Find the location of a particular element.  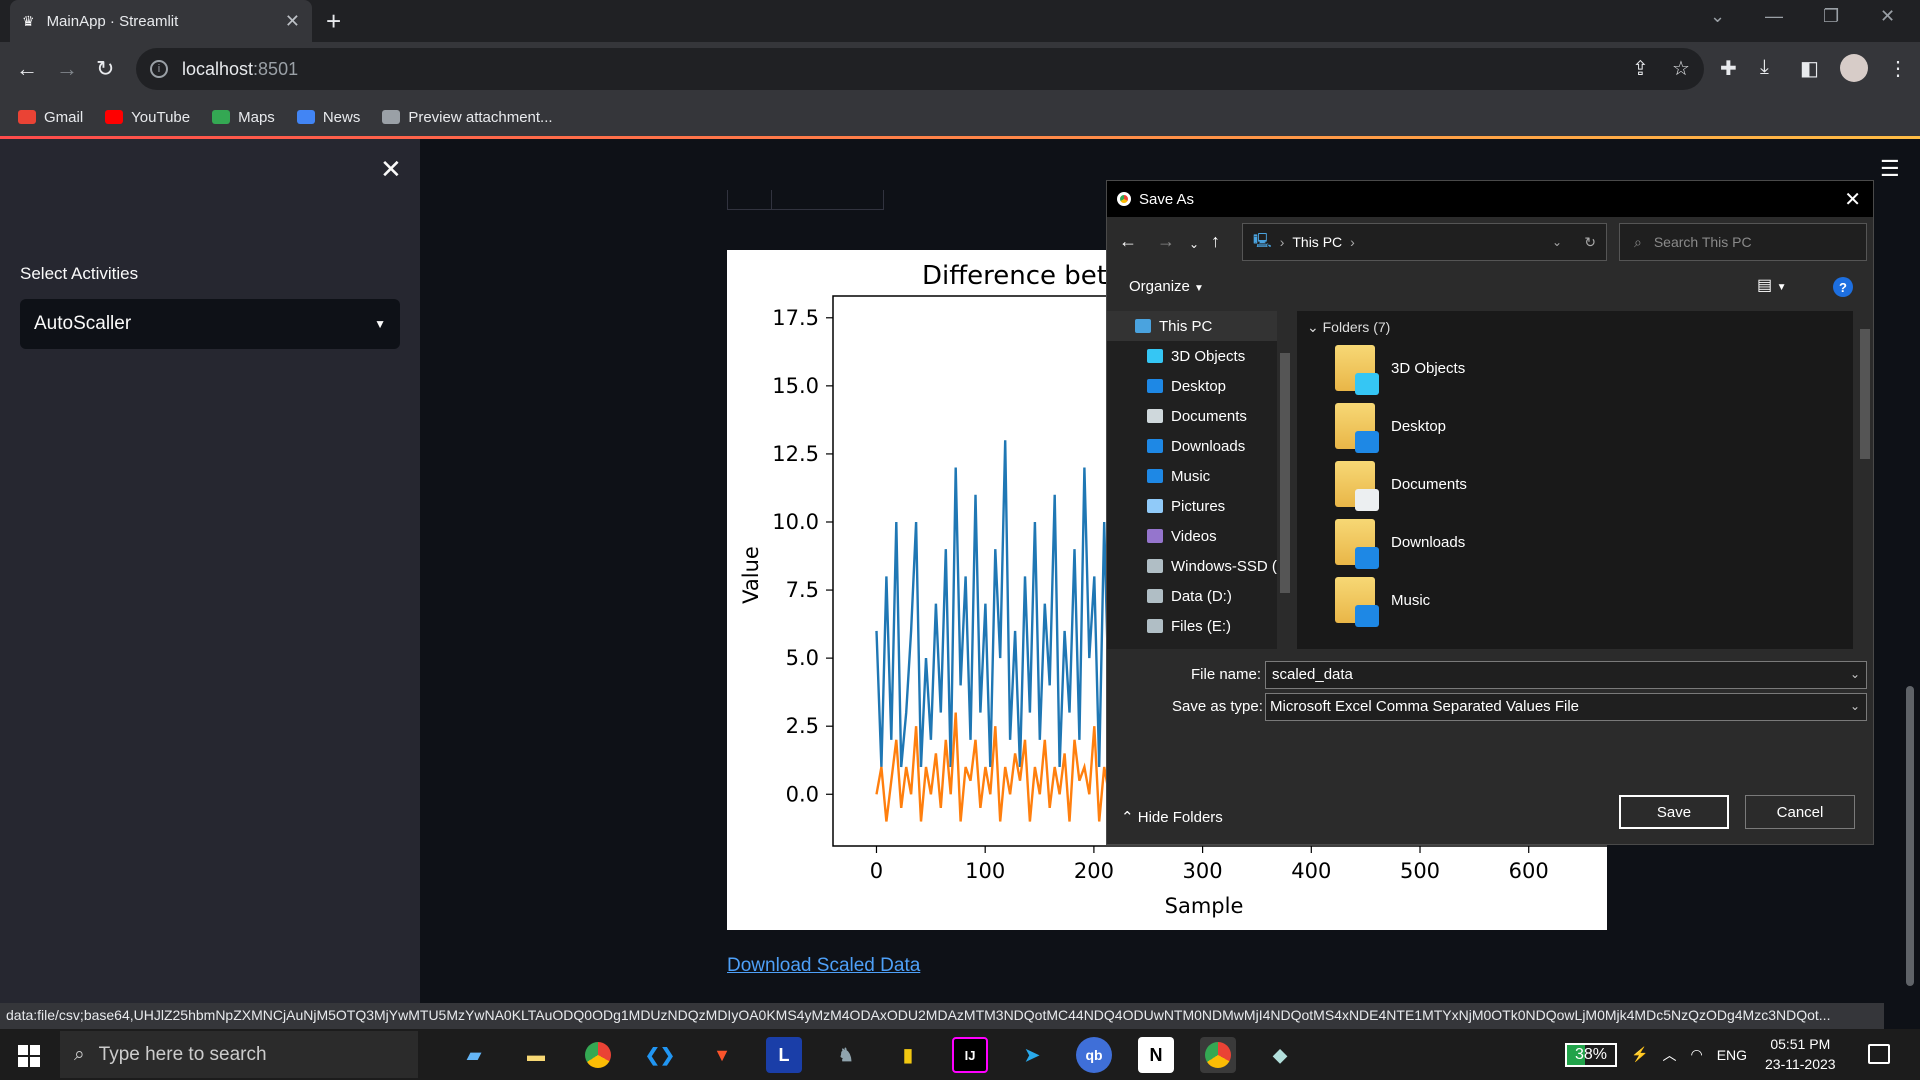

tab-search-icon: ⌄ is located at coordinates (1717, 16).